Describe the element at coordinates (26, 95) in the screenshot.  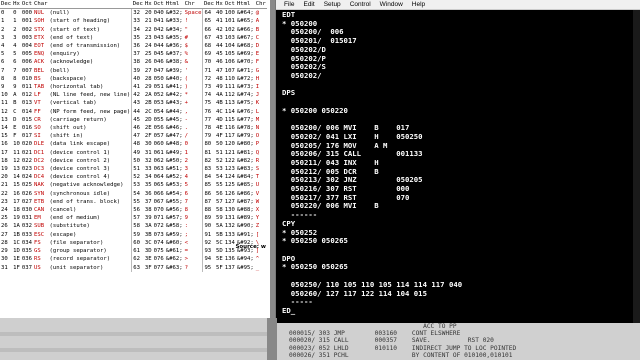
I see `table-cell: 012` at that location.